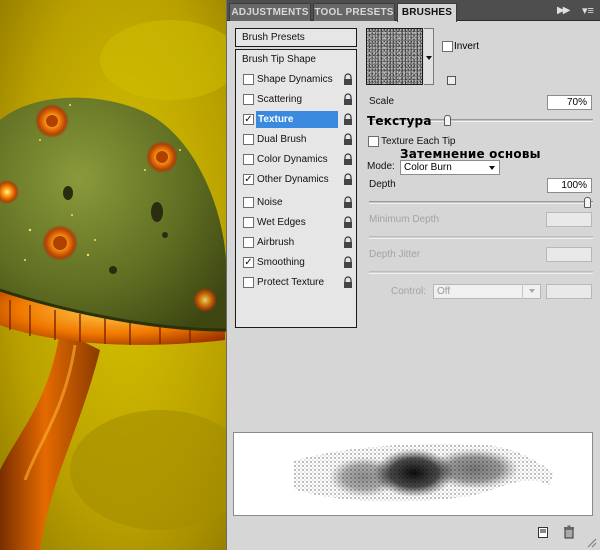 The height and width of the screenshot is (550, 600). I want to click on sidebar-item-shape-dynamics: Shape Dynamics, so click(297, 79).